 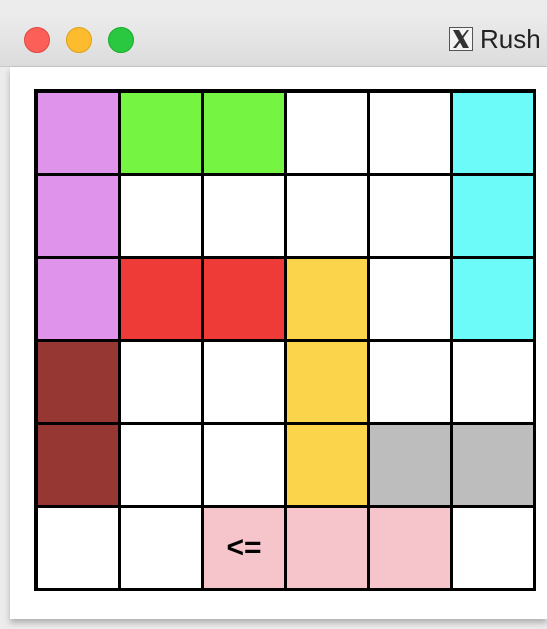 I want to click on direction-label: <=, so click(x=244, y=547).